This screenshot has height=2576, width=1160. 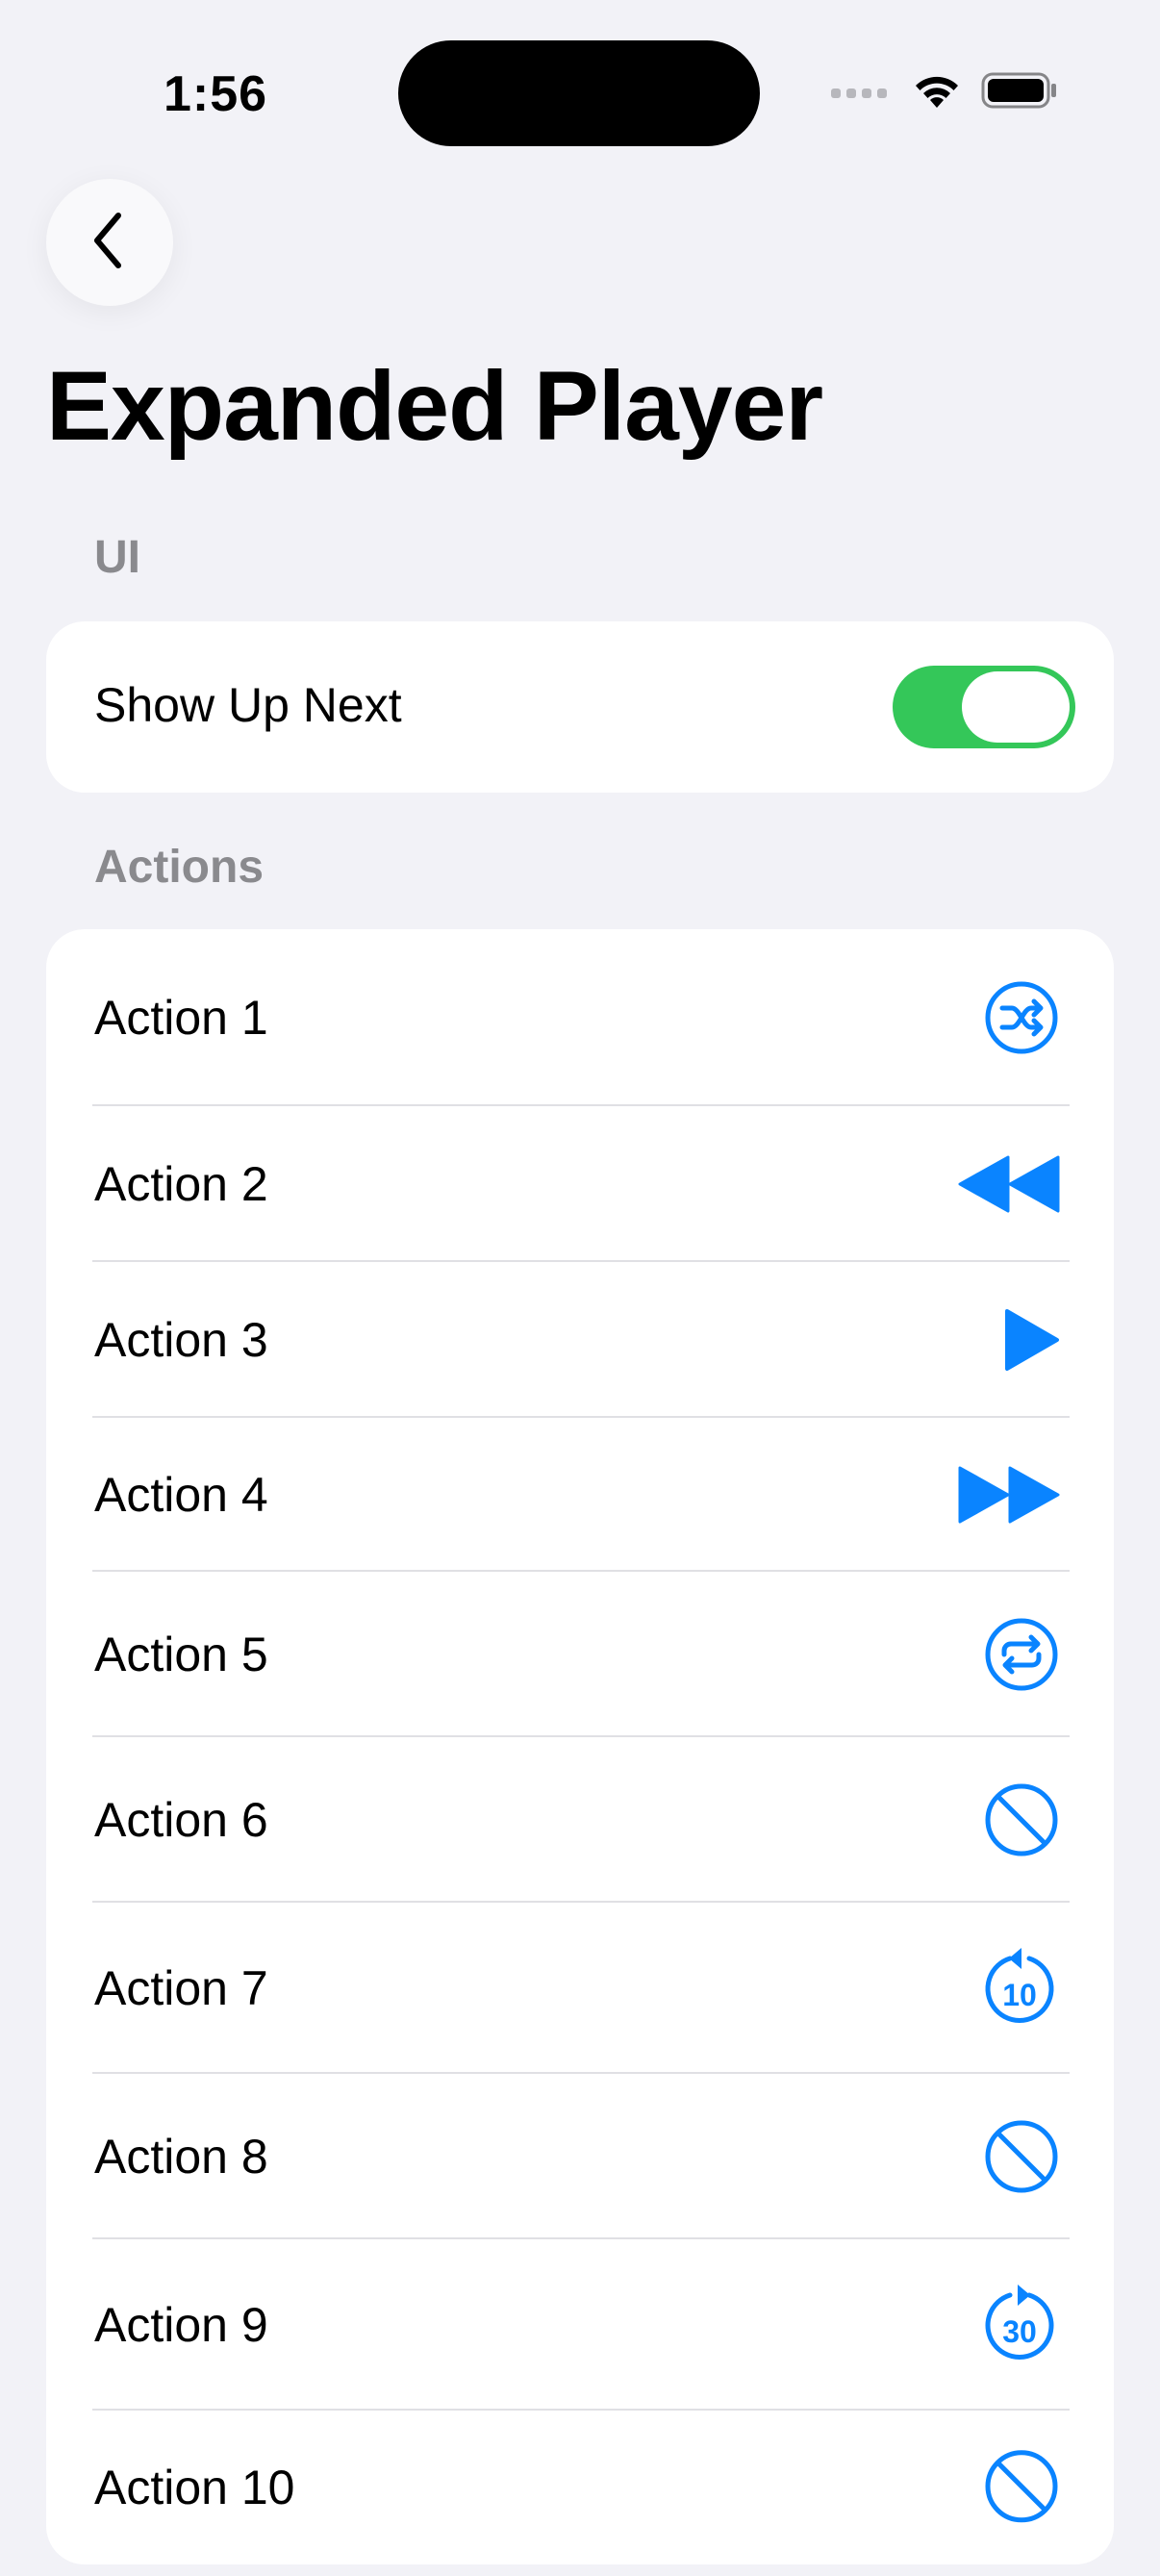 I want to click on action-row-1: Action 1, so click(x=580, y=1017).